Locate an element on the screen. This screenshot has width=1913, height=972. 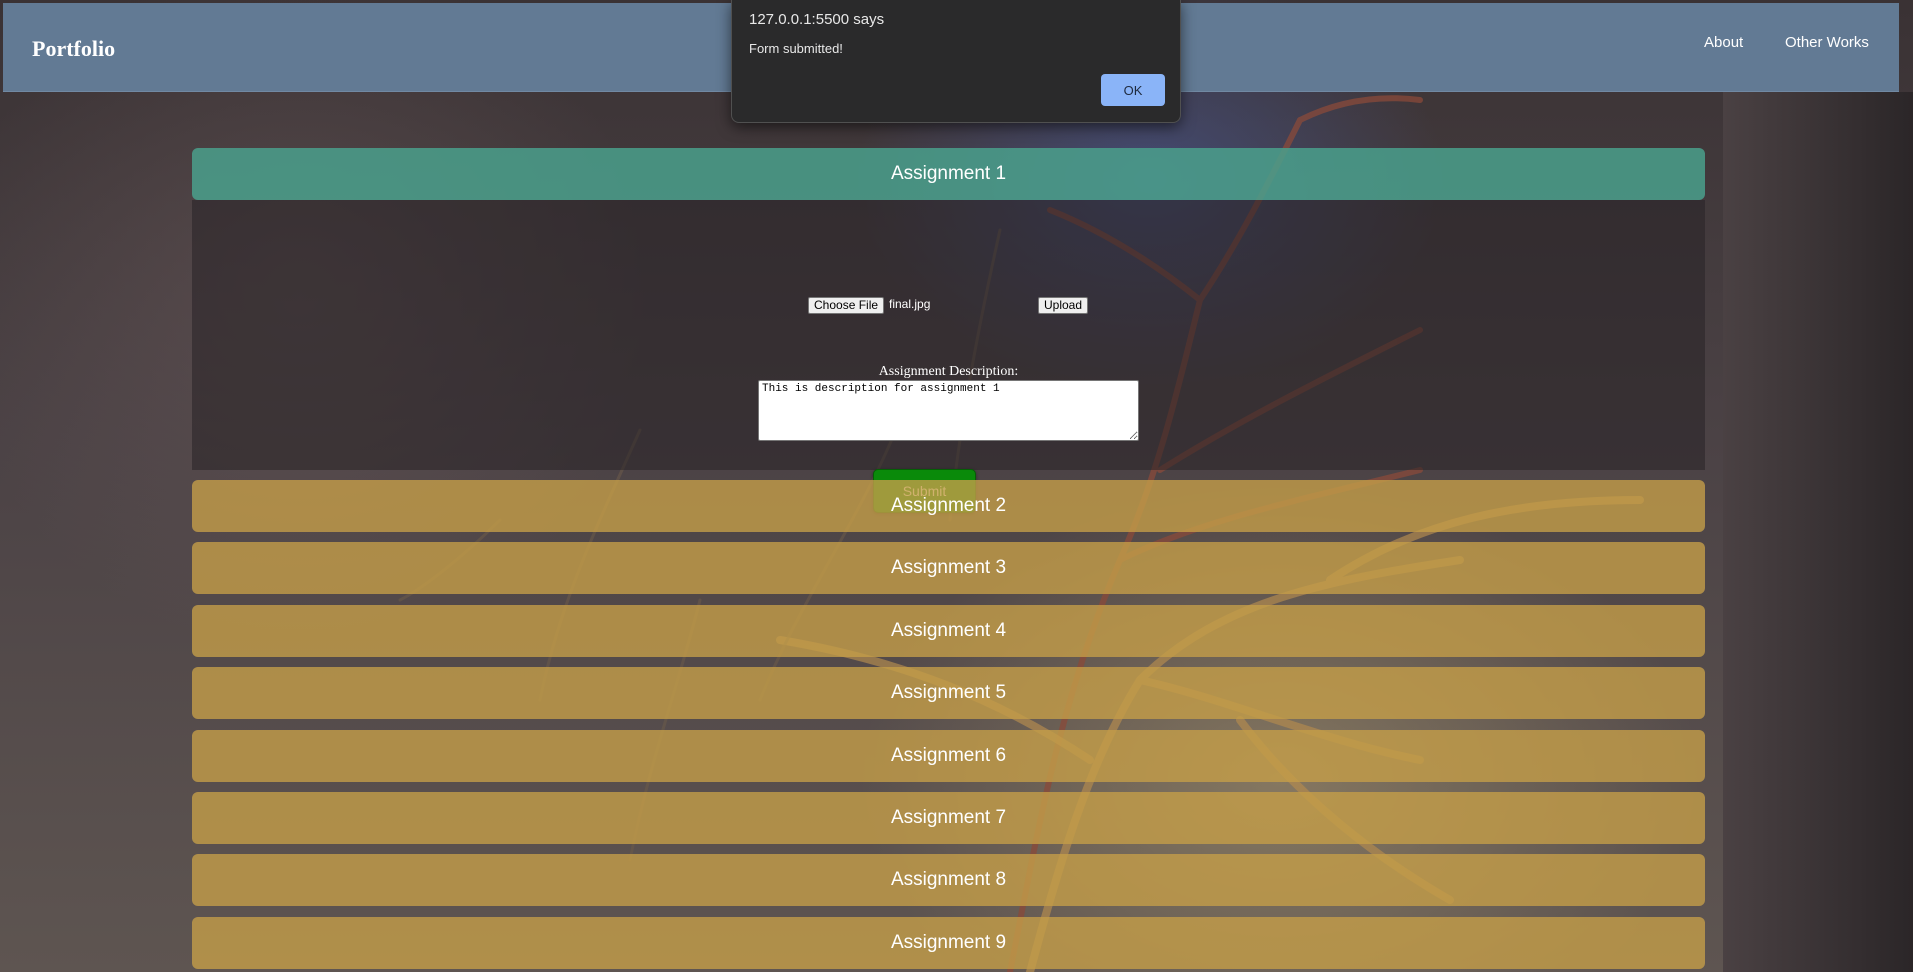
dialog-title: 127.0.0.1:5500 says is located at coordinates (817, 19).